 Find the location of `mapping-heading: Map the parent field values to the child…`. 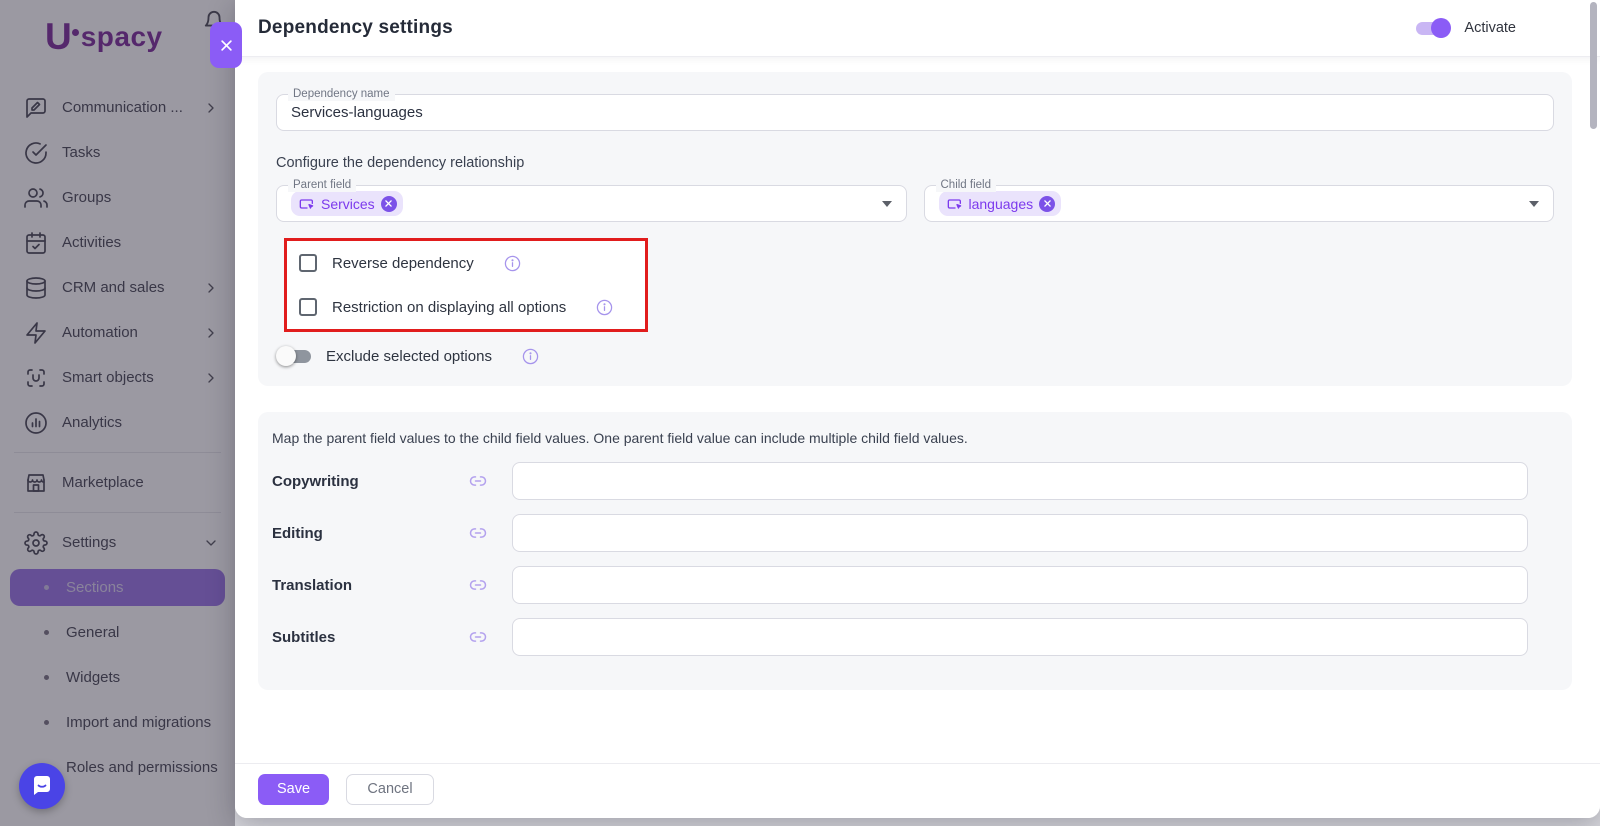

mapping-heading: Map the parent field values to the child… is located at coordinates (620, 438).